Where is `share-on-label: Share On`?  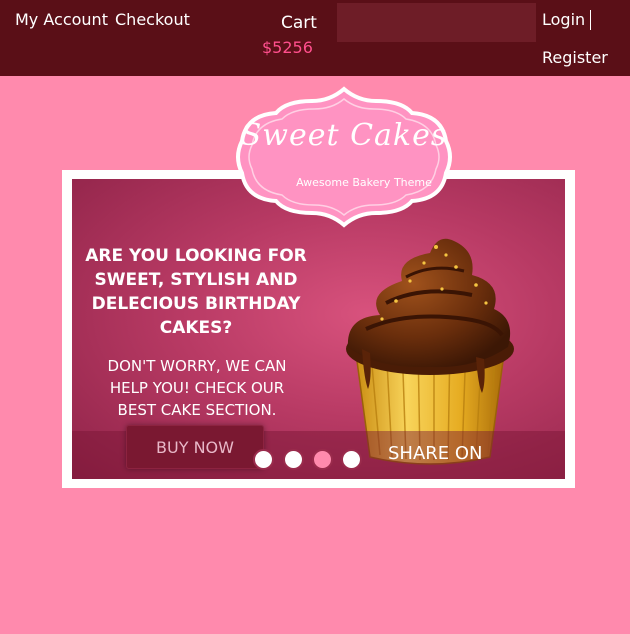 share-on-label: Share On is located at coordinates (435, 453).